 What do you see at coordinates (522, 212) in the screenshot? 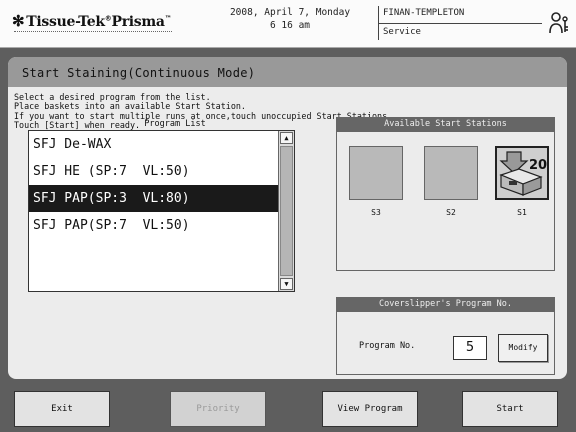
I see `station-label: S1` at bounding box center [522, 212].